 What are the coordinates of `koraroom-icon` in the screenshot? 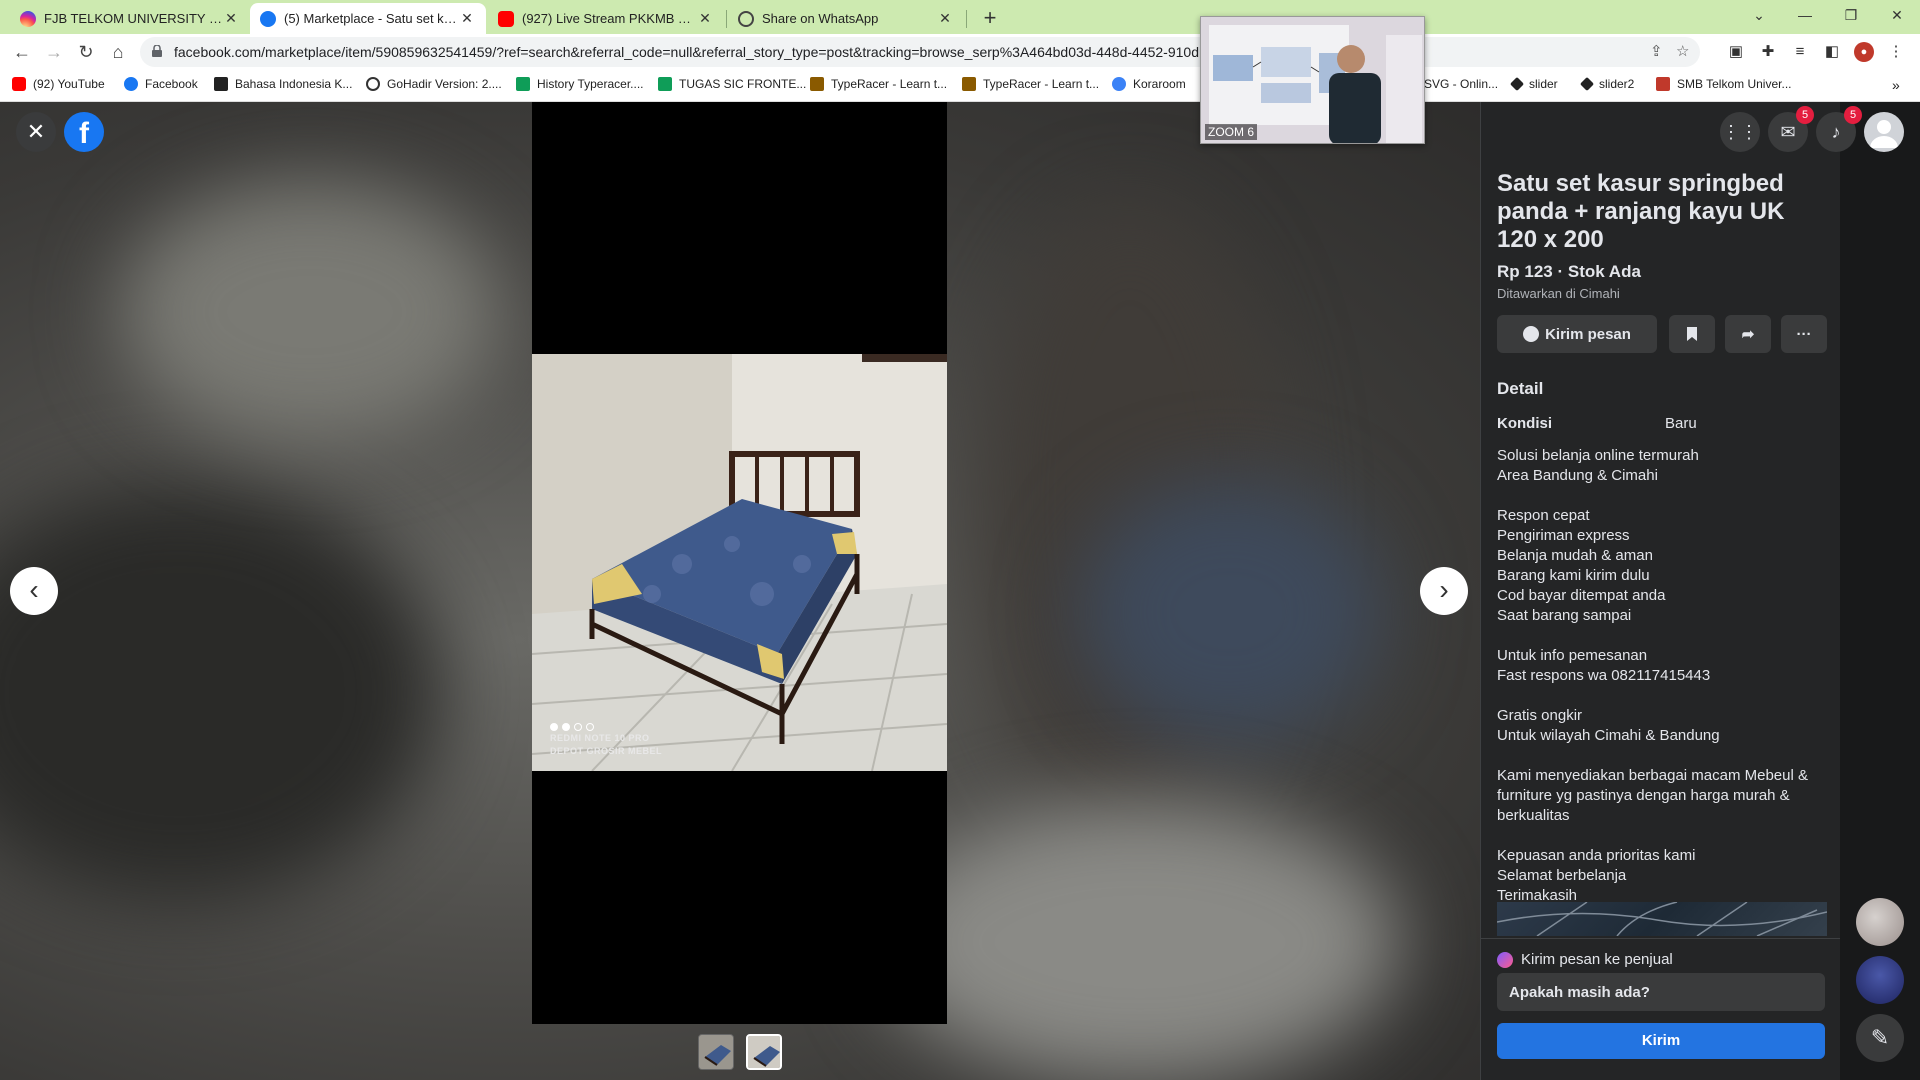 It's located at (1119, 84).